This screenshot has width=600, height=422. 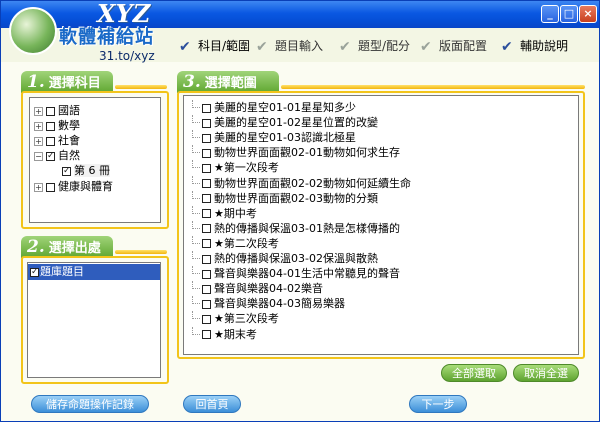 I want to click on range-item: 美麗的星空01-03認識北極星, so click(x=274, y=138).